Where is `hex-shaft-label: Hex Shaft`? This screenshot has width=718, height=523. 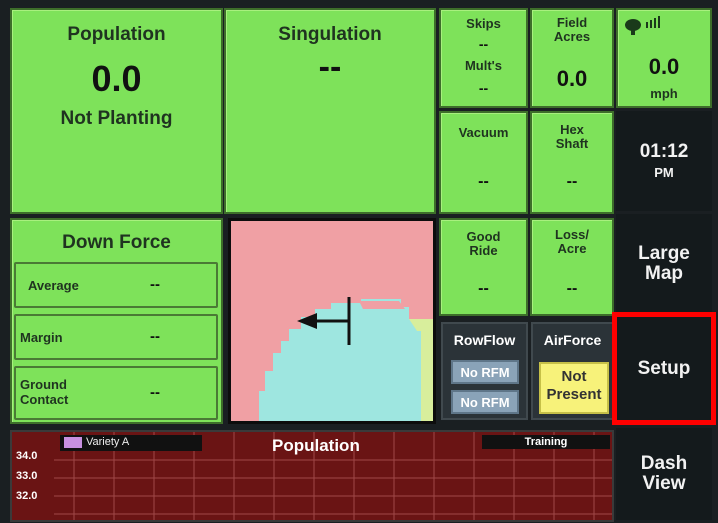
hex-shaft-label: Hex Shaft is located at coordinates (572, 136).